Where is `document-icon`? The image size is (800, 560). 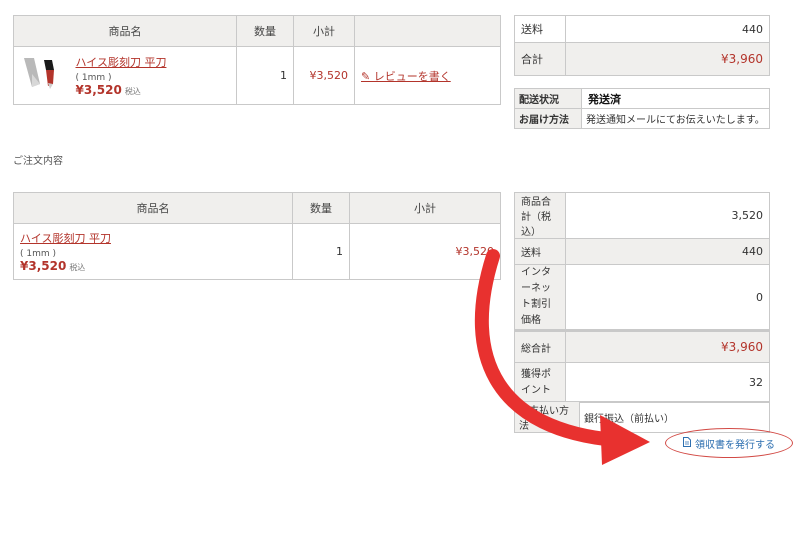 document-icon is located at coordinates (687, 443).